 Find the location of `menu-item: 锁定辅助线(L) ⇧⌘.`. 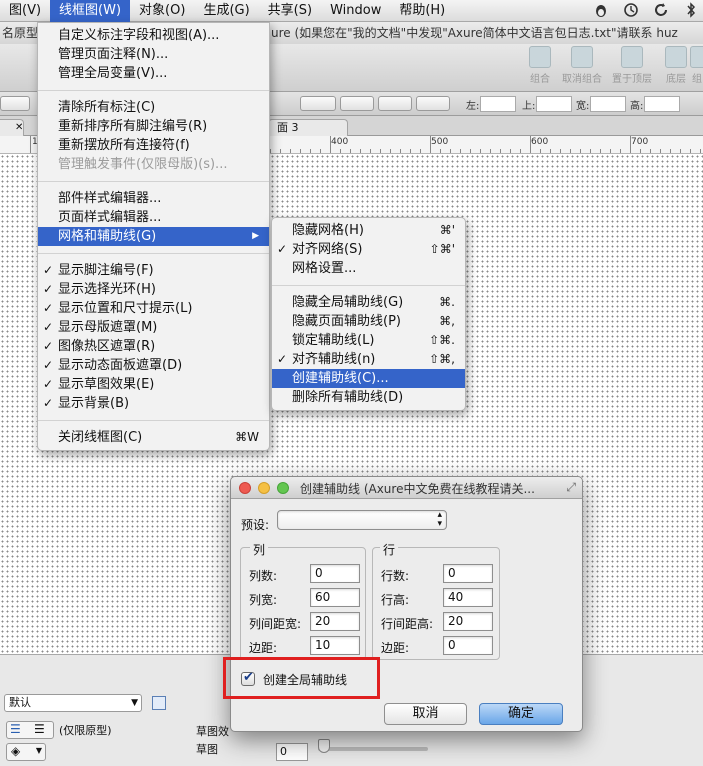

menu-item: 锁定辅助线(L) ⇧⌘. is located at coordinates (368, 340).